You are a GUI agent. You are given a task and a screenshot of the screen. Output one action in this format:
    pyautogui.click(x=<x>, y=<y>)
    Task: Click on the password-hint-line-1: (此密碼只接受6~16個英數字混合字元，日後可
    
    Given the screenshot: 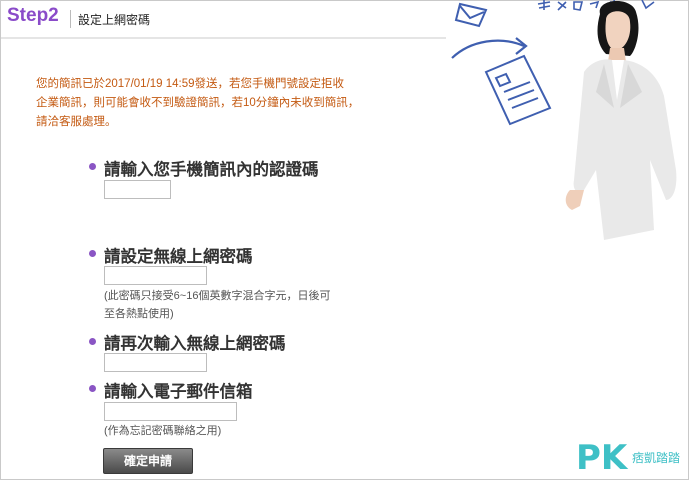 What is the action you would take?
    pyautogui.click(x=217, y=296)
    